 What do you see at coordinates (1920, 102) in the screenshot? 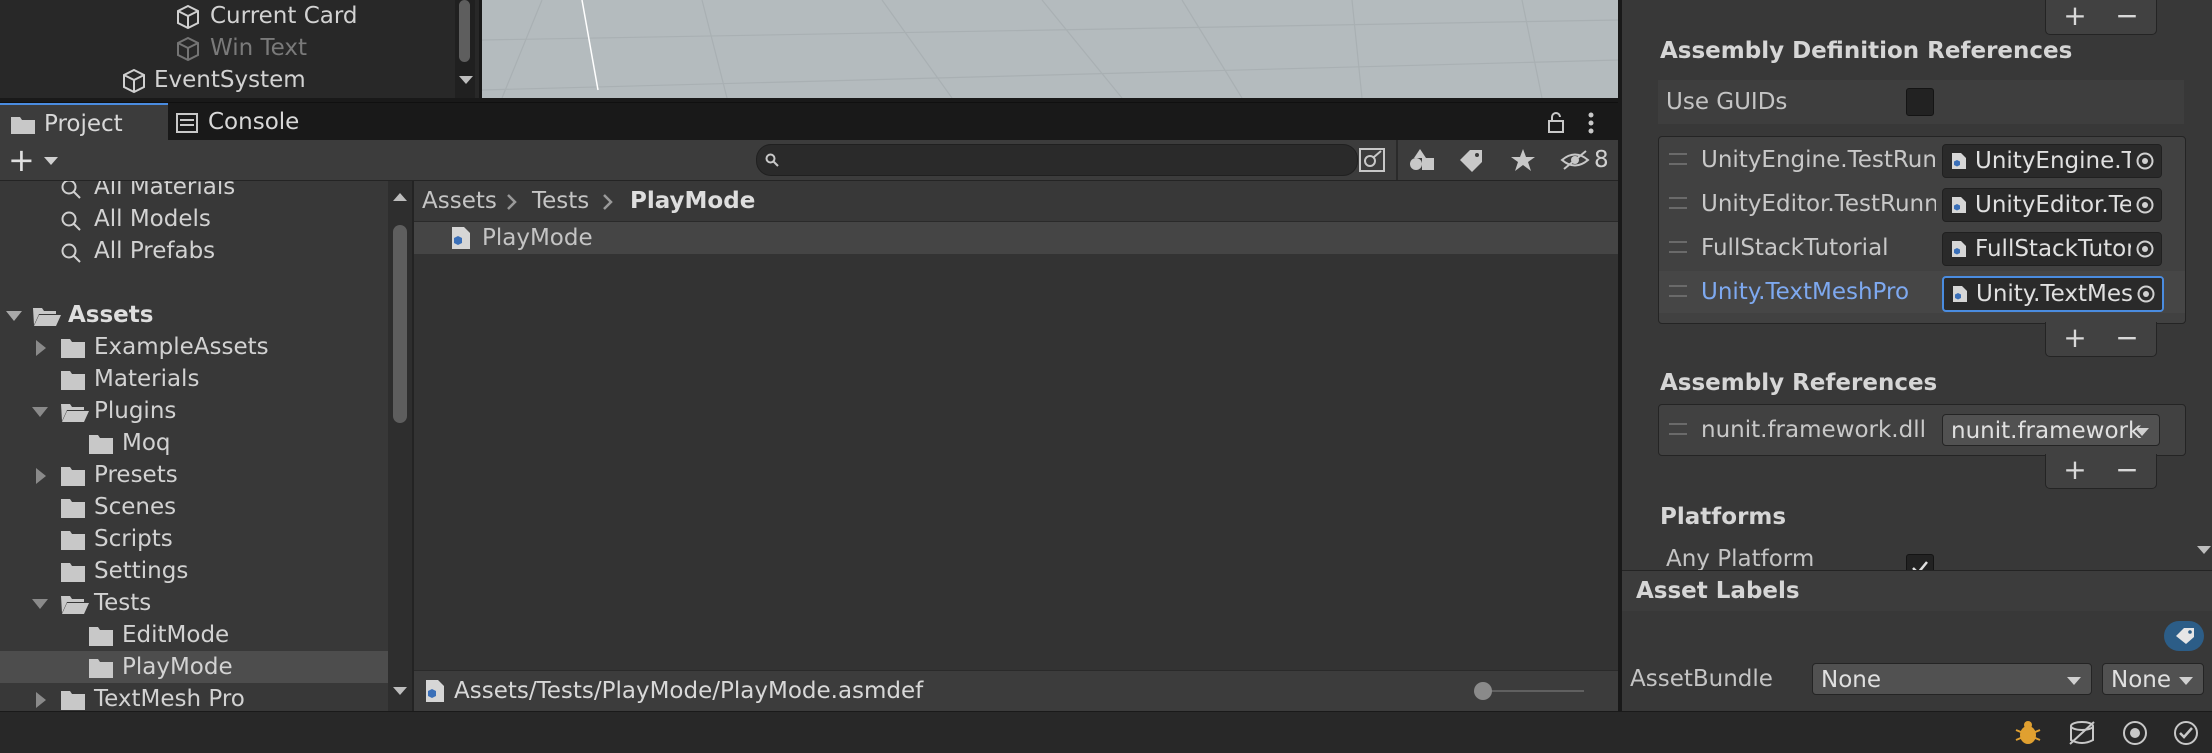
I see `use-guids-checkbox` at bounding box center [1920, 102].